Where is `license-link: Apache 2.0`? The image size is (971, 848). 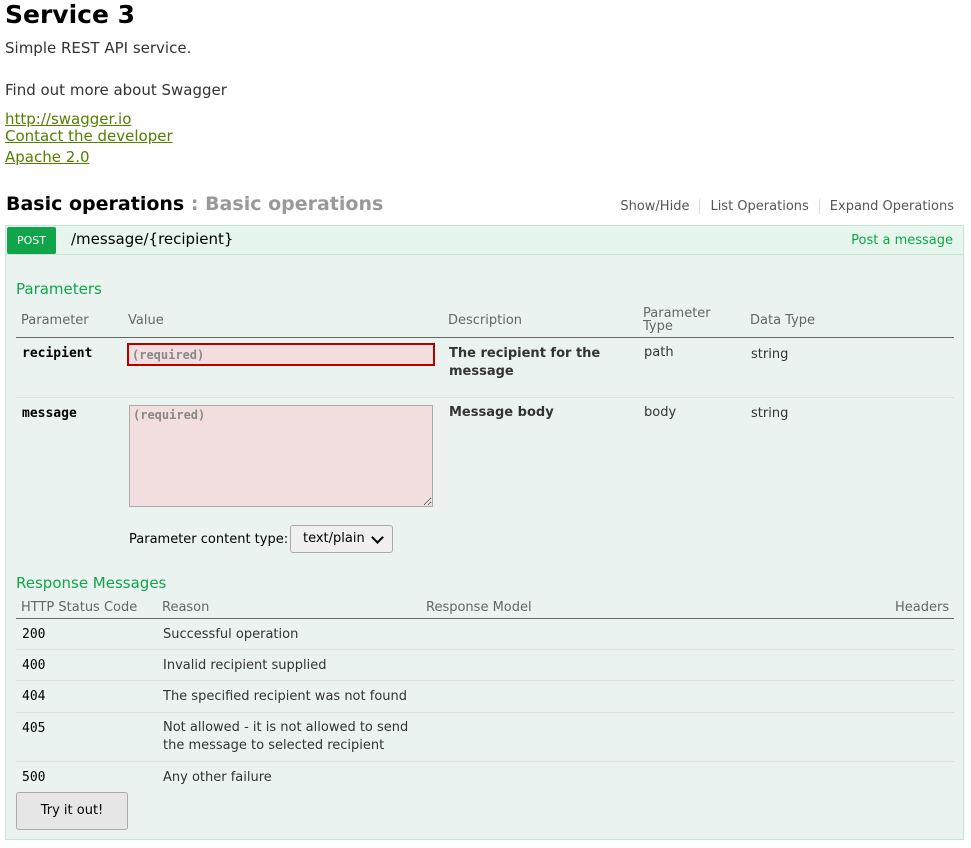 license-link: Apache 2.0 is located at coordinates (47, 157).